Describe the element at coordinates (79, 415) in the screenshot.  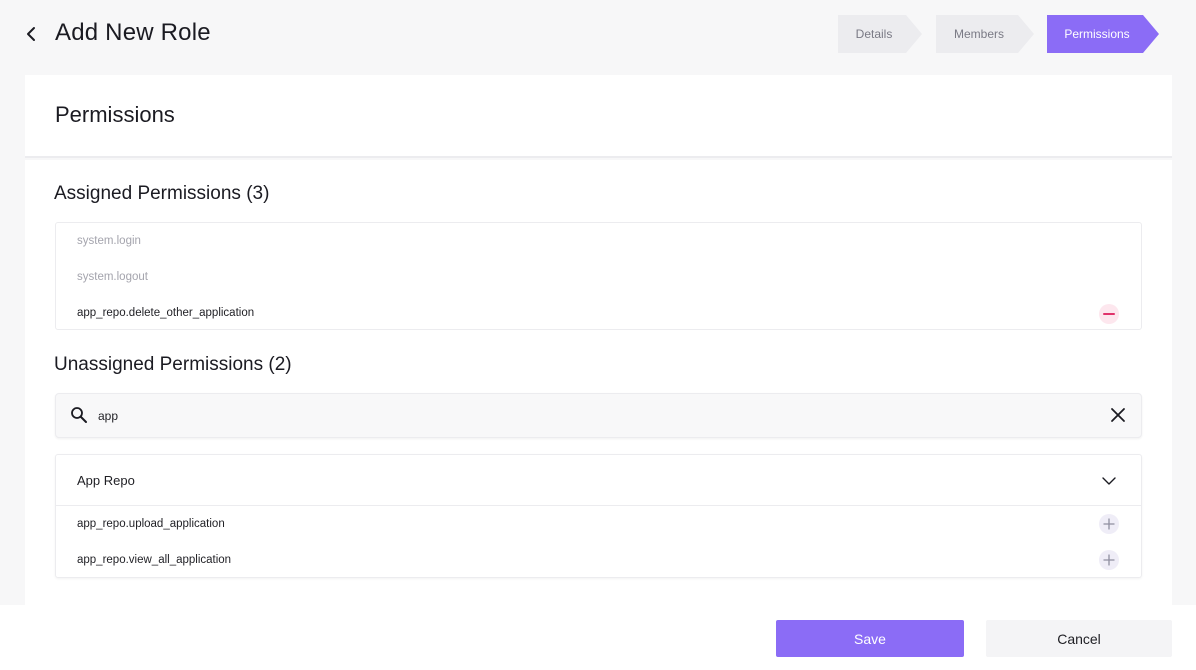
I see `search-icon` at that location.